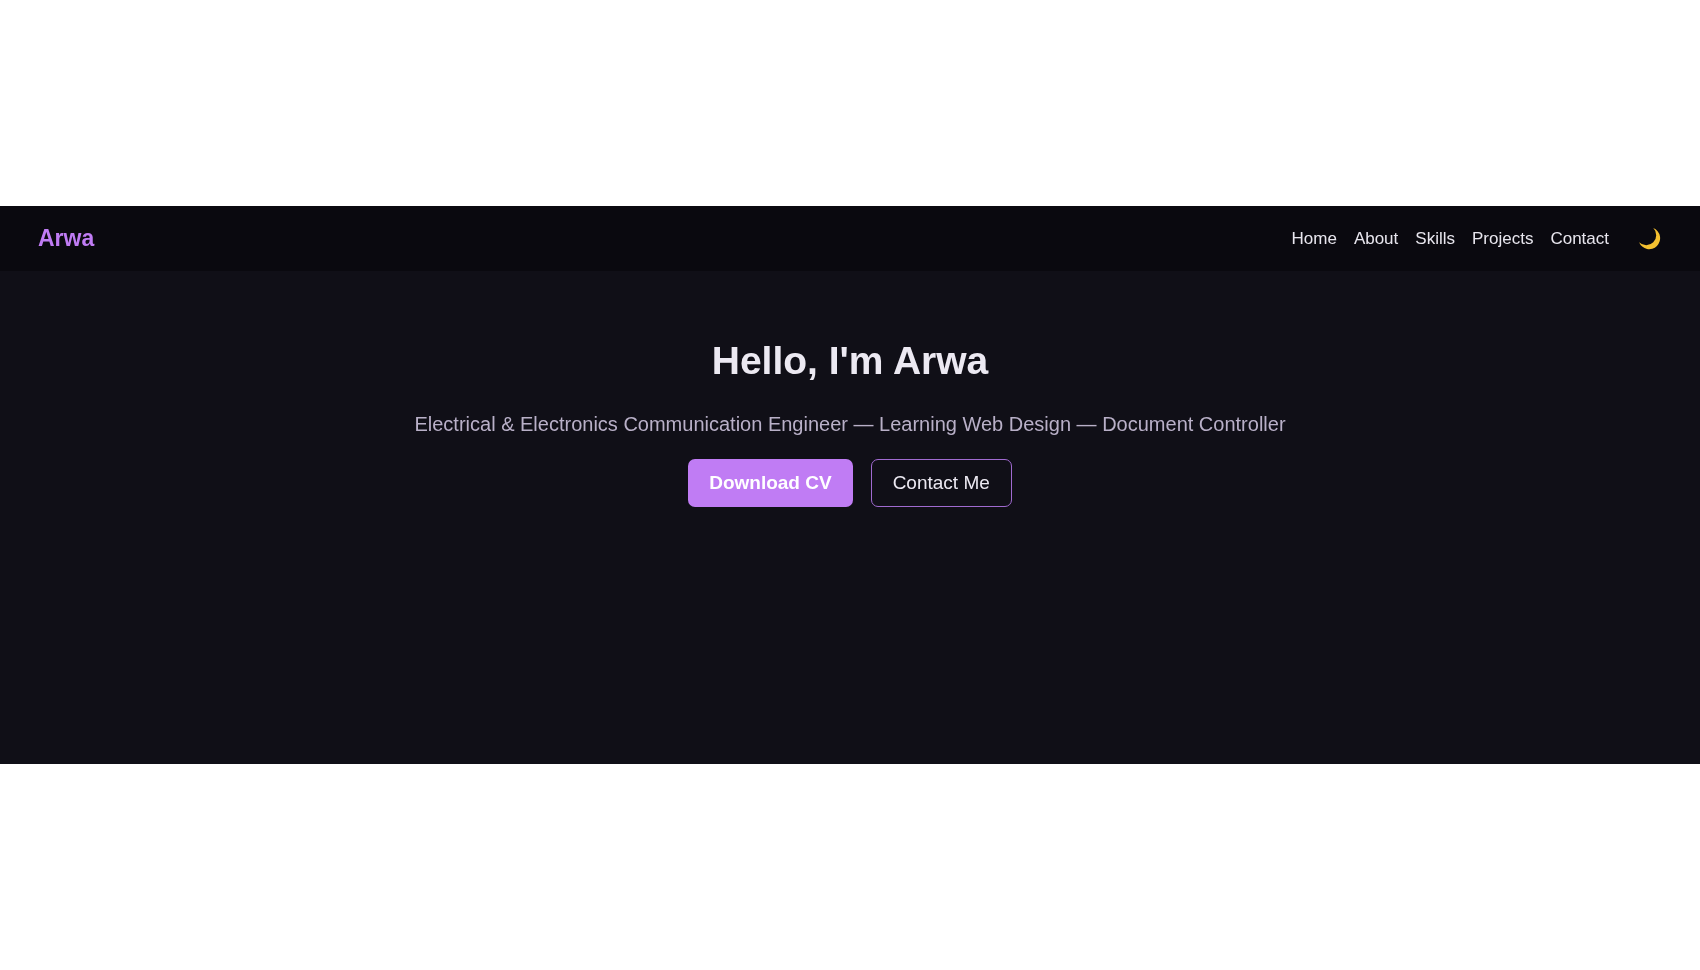 This screenshot has height=970, width=1700. What do you see at coordinates (941, 483) in the screenshot?
I see `contact-button: Contact Me` at bounding box center [941, 483].